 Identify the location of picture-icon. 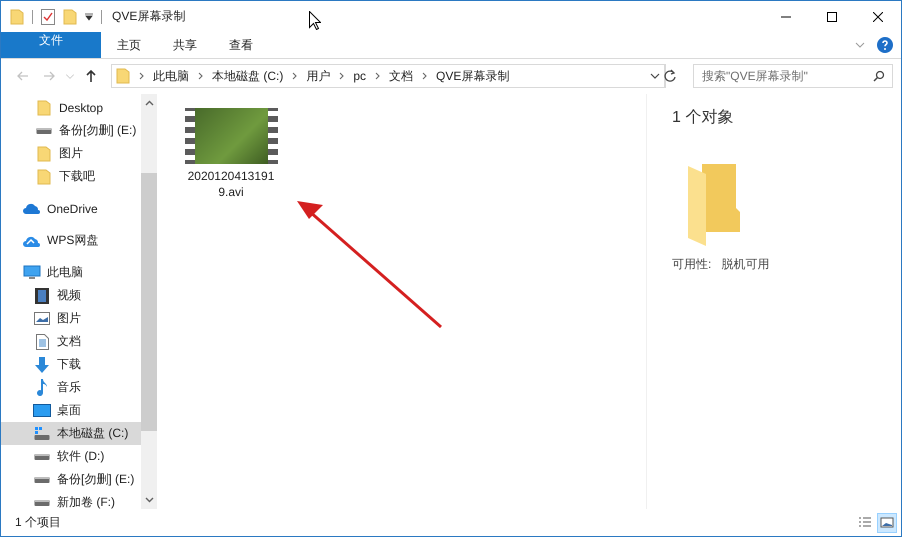
(887, 522).